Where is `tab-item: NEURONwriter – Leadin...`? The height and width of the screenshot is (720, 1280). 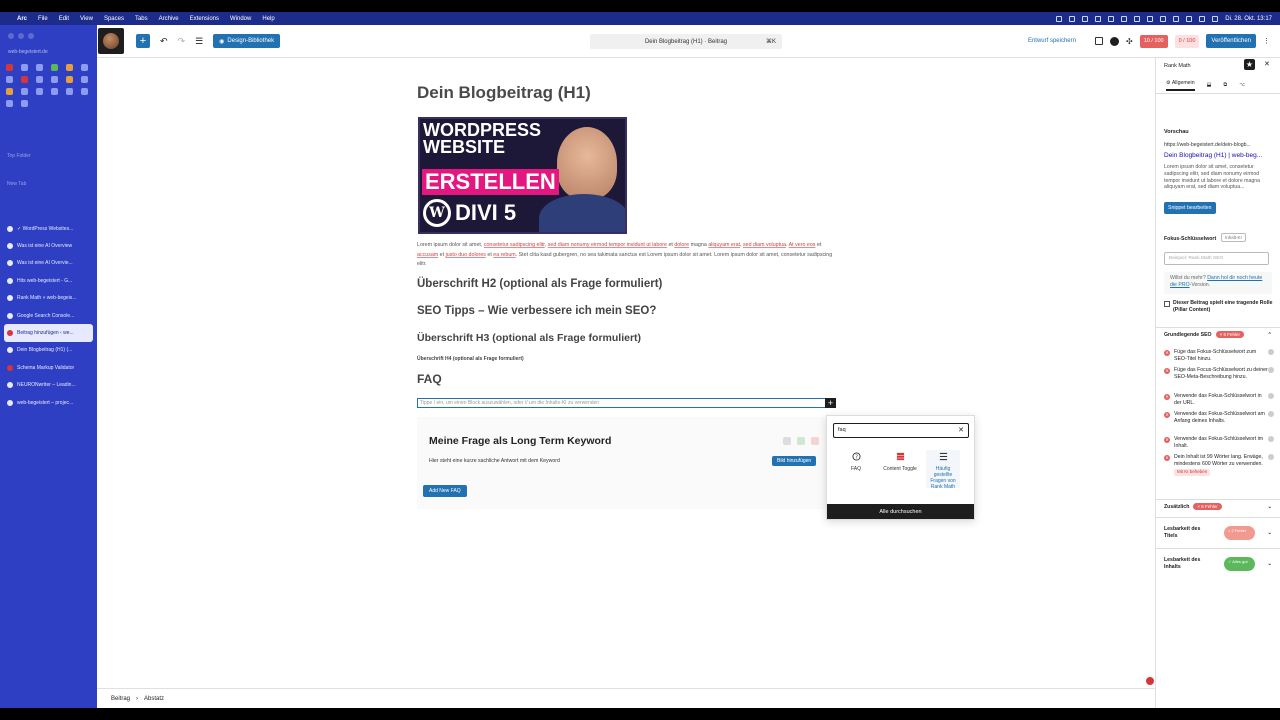 tab-item: NEURONwriter – Leadin... is located at coordinates (48, 385).